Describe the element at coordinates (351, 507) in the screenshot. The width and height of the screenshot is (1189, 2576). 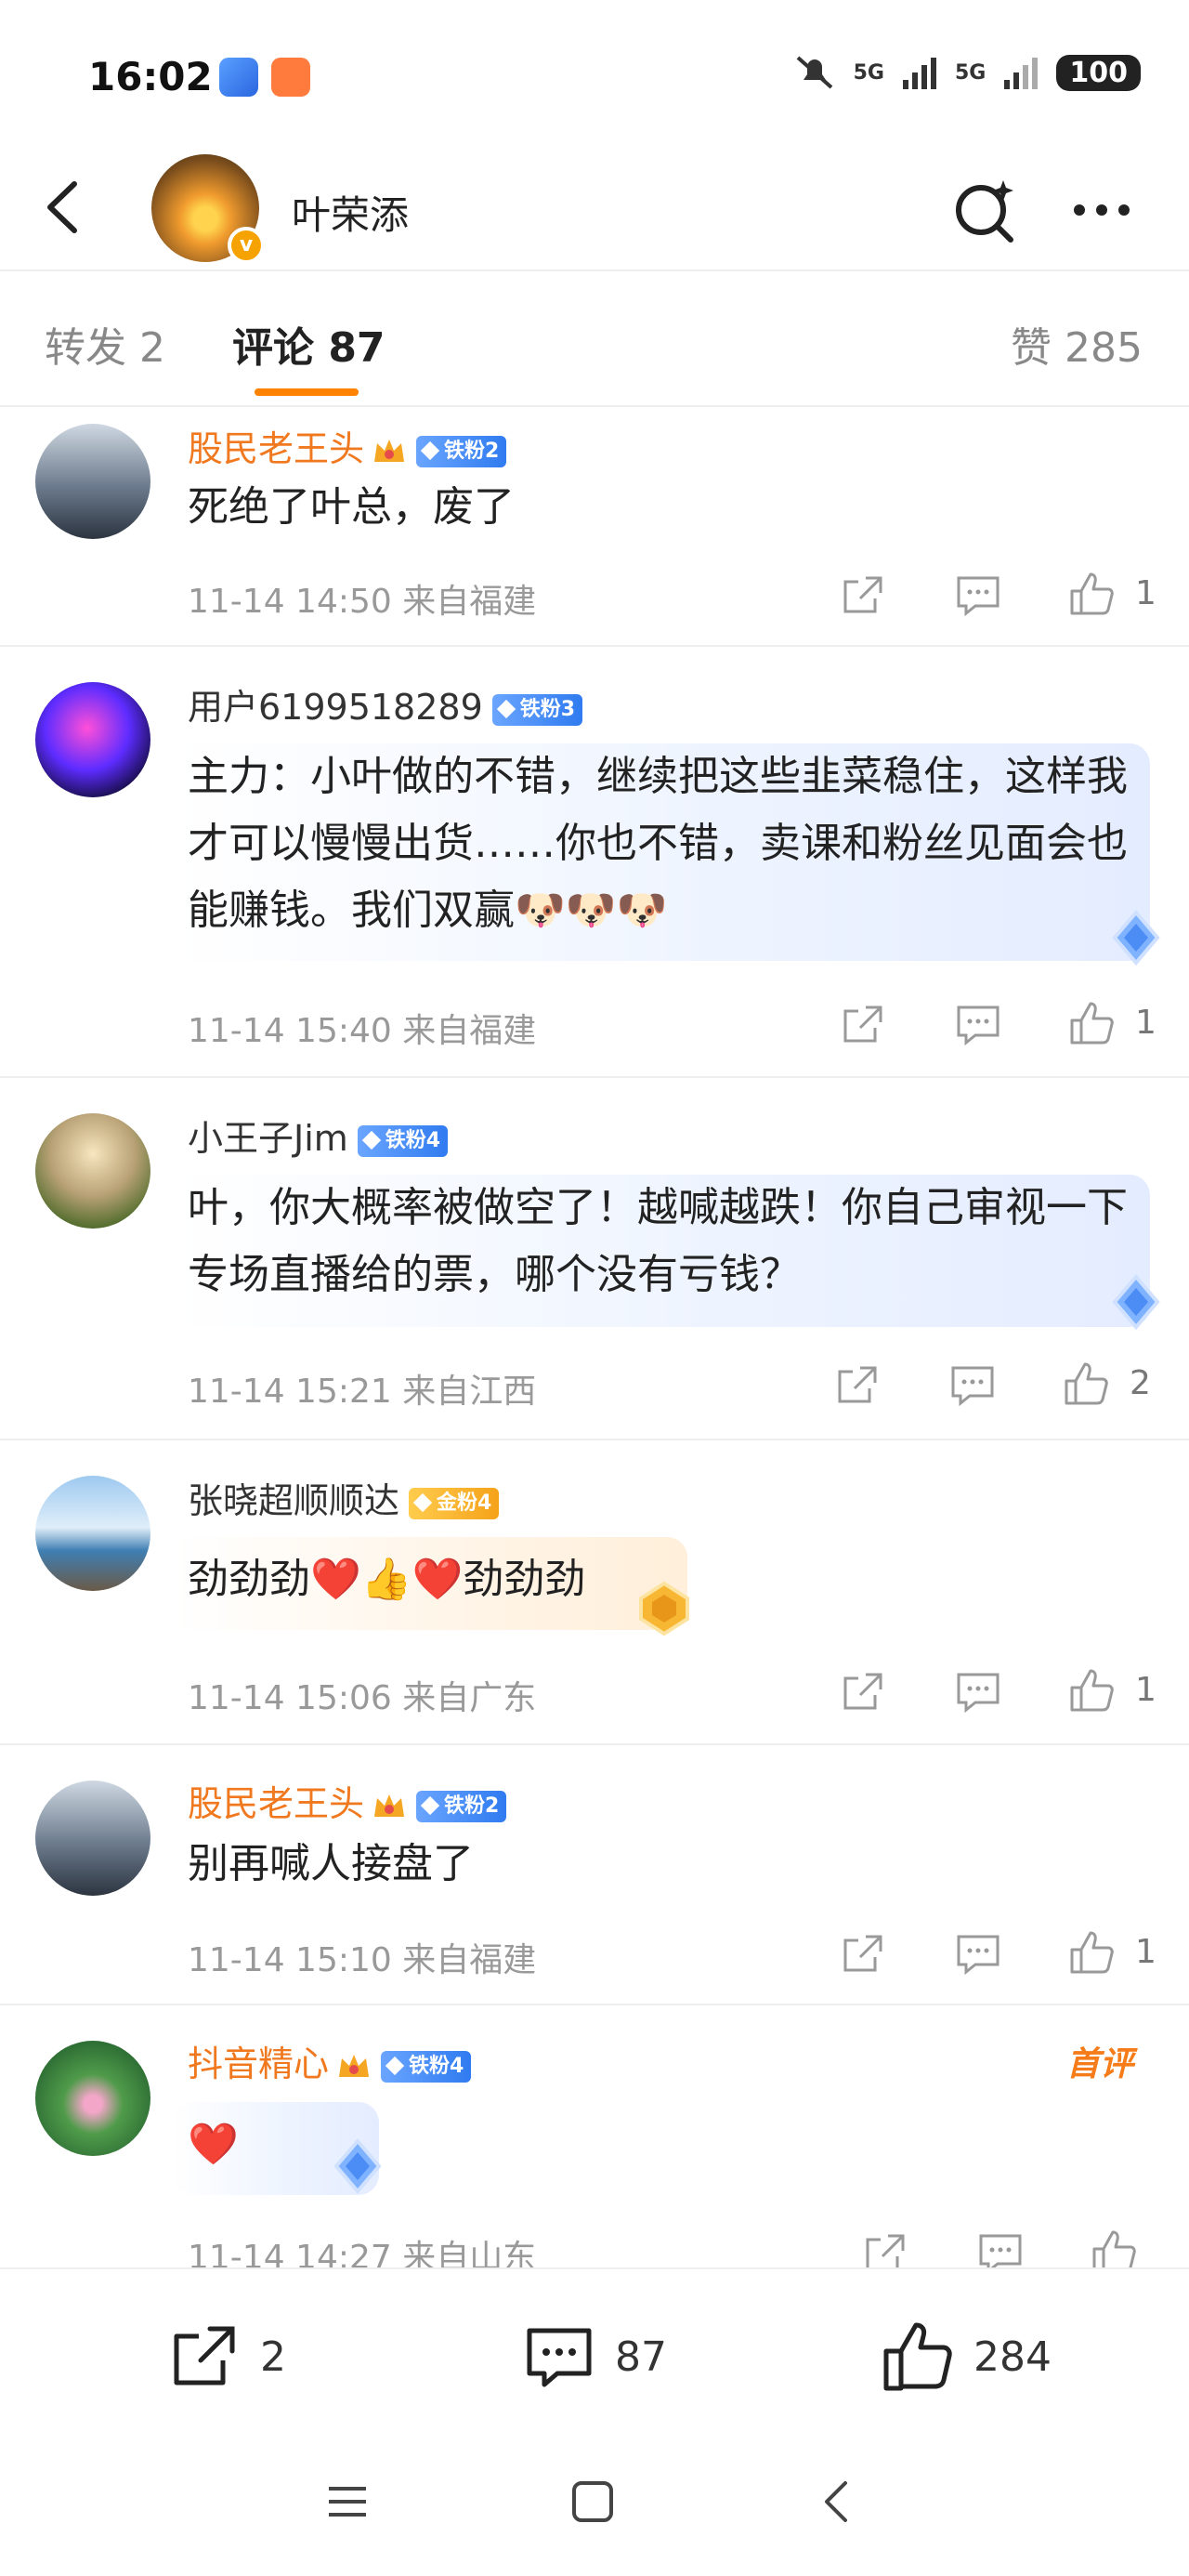
I see `comment-text: 死绝了叶总，废了` at that location.